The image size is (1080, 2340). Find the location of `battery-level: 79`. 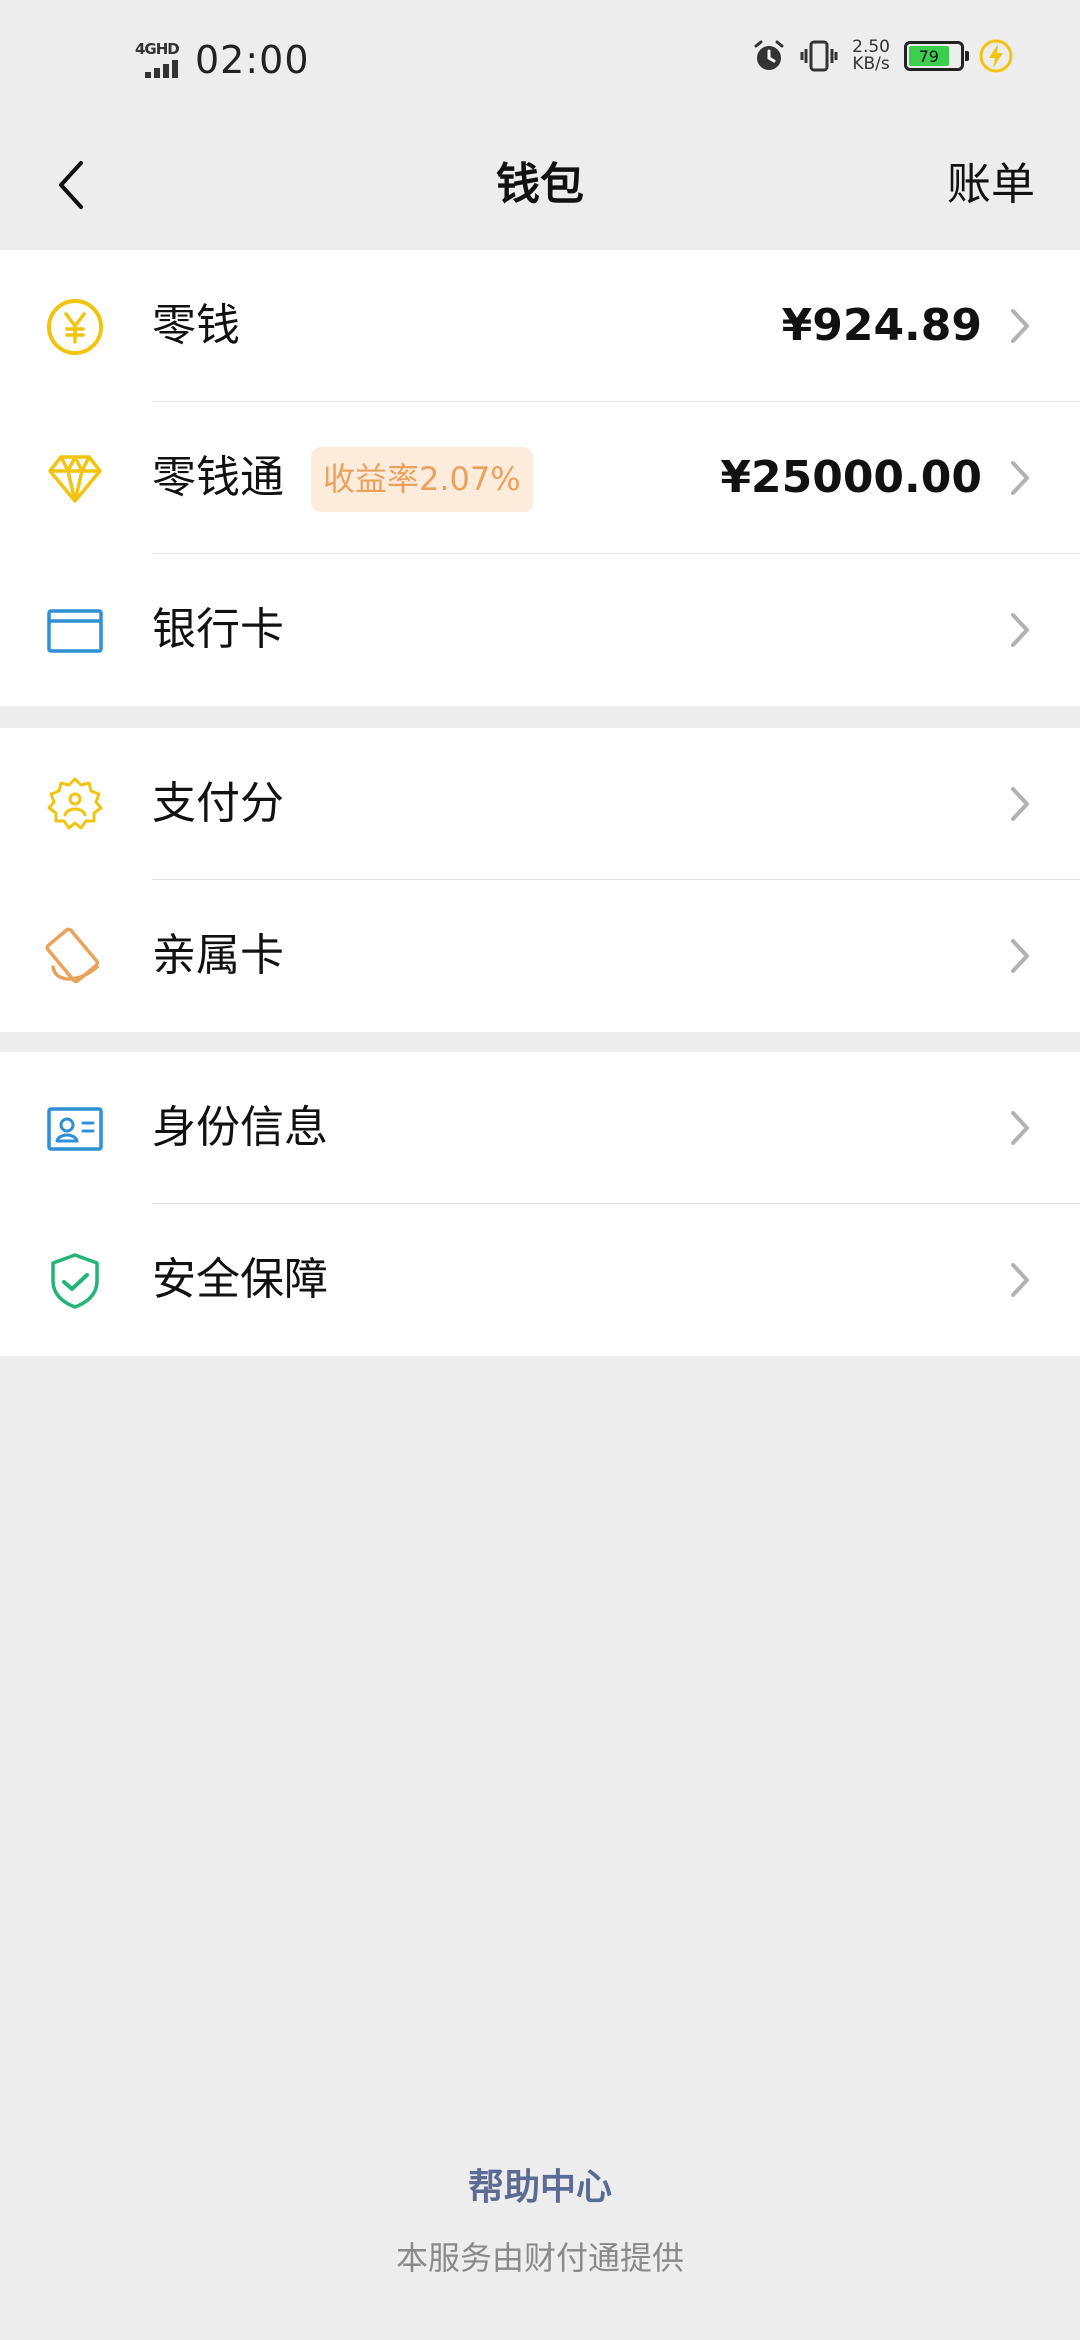

battery-level: 79 is located at coordinates (929, 56).